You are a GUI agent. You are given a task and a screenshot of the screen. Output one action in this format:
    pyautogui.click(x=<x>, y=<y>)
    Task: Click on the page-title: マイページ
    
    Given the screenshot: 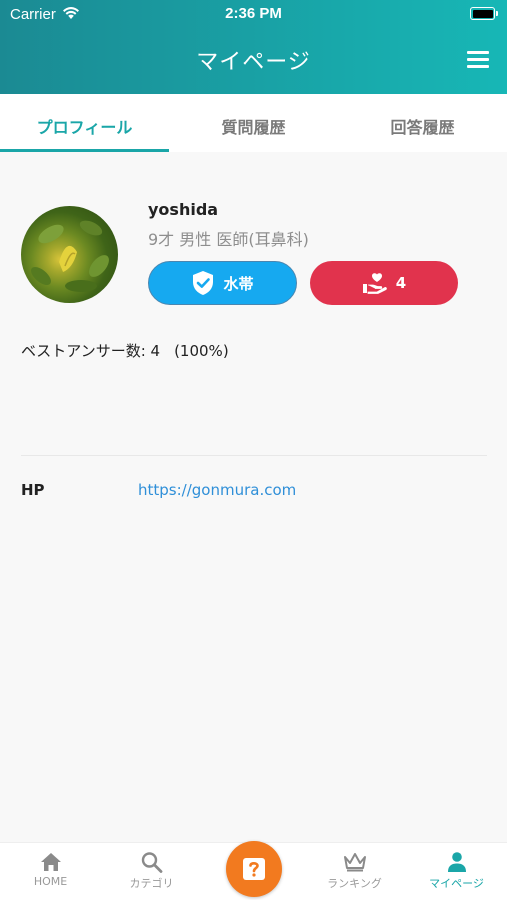 What is the action you would take?
    pyautogui.click(x=253, y=62)
    